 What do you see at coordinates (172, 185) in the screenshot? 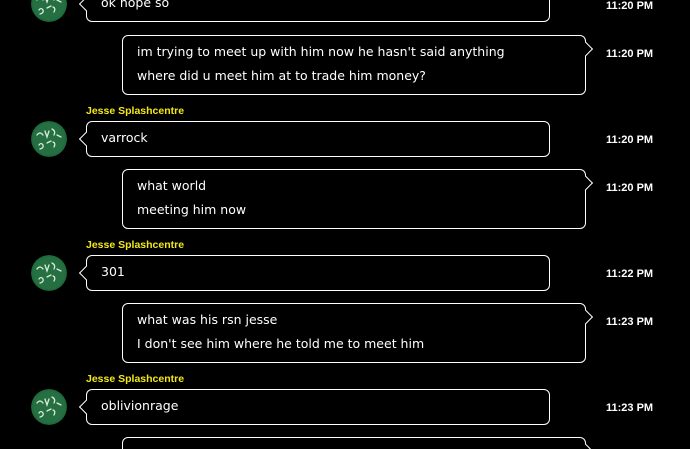
I see `message-text: what world` at bounding box center [172, 185].